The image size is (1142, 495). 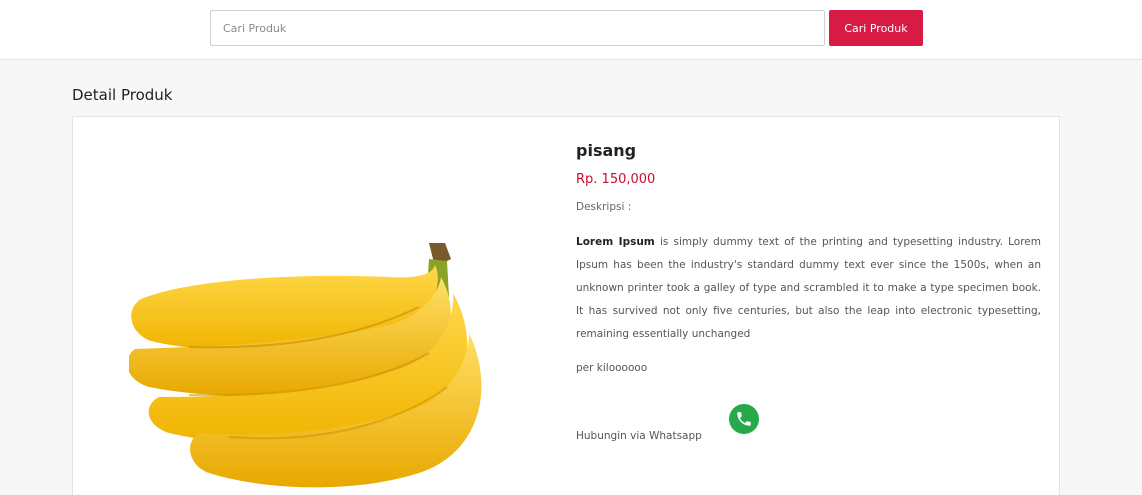 What do you see at coordinates (517, 28) in the screenshot?
I see `search-input` at bounding box center [517, 28].